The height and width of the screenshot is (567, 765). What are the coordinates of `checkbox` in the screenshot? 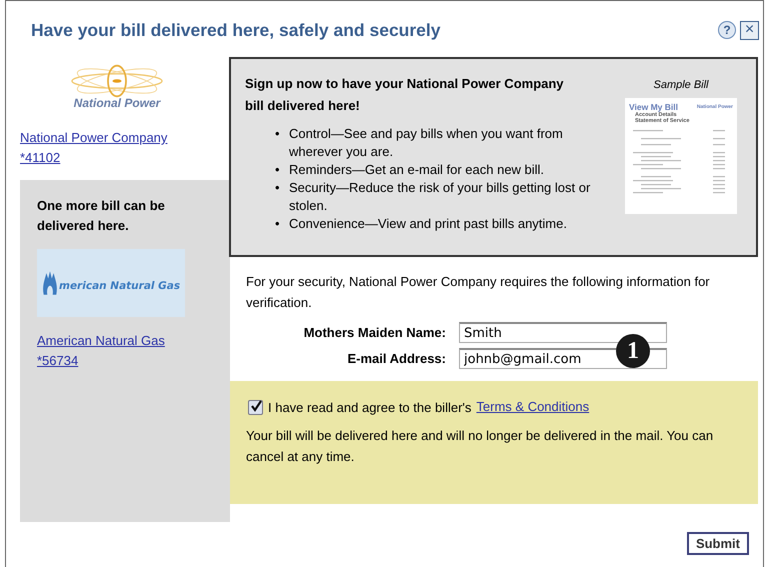 It's located at (255, 407).